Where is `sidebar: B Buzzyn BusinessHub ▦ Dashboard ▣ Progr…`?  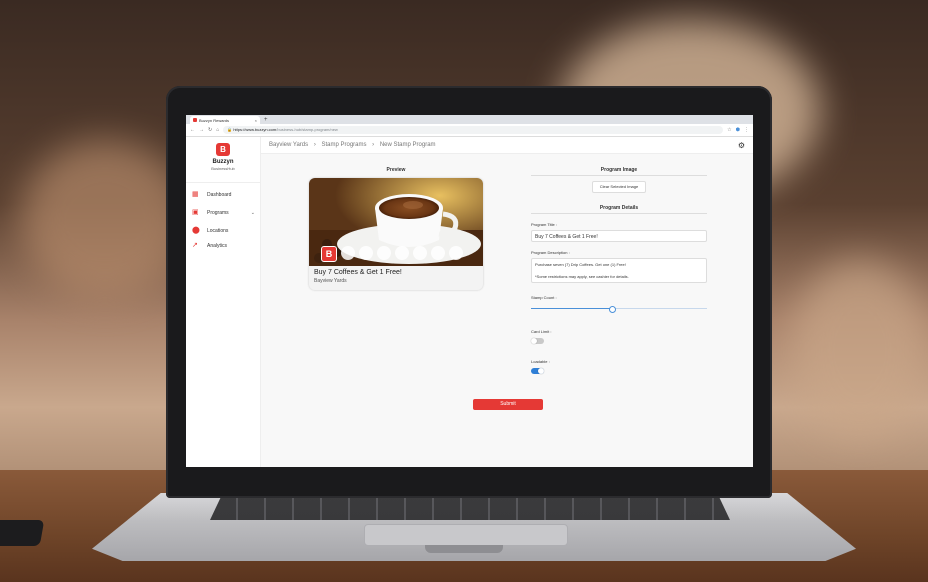
sidebar: B Buzzyn BusinessHub ▦ Dashboard ▣ Progr… is located at coordinates (223, 302).